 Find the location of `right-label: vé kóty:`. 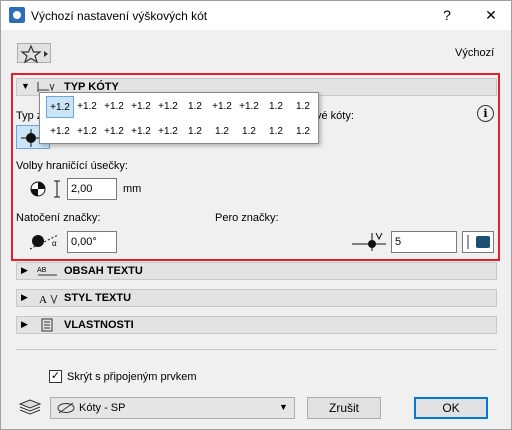

right-label: vé kóty: is located at coordinates (335, 116).